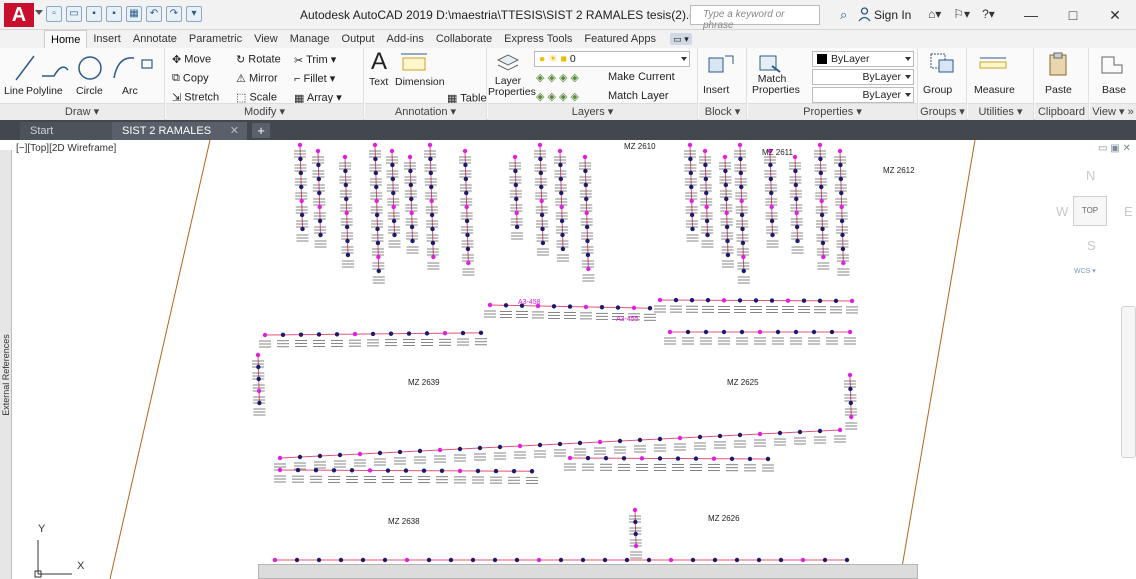  Describe the element at coordinates (130, 91) in the screenshot. I see `arc-button: Arc` at that location.